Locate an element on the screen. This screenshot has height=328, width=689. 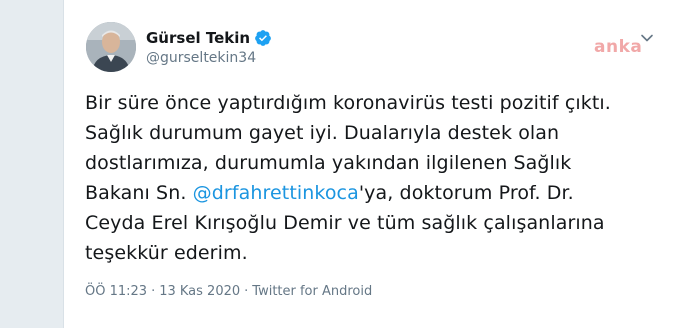
line-prefix: Bakanı Sn. is located at coordinates (139, 193).